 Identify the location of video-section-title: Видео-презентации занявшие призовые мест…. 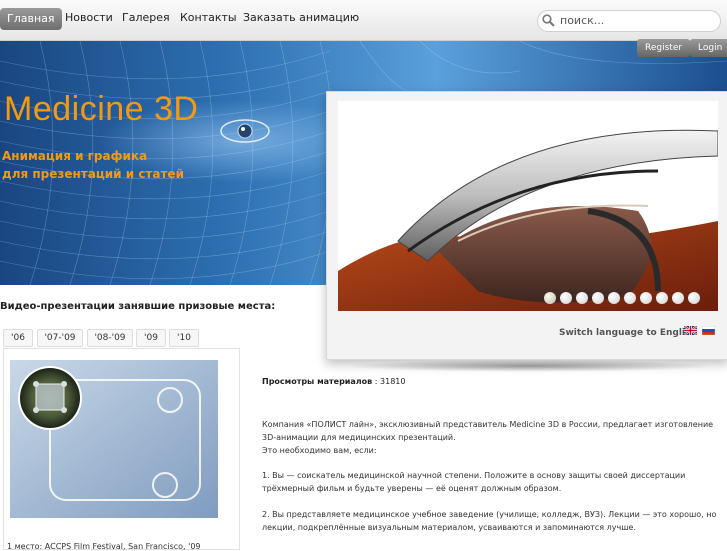
(138, 306).